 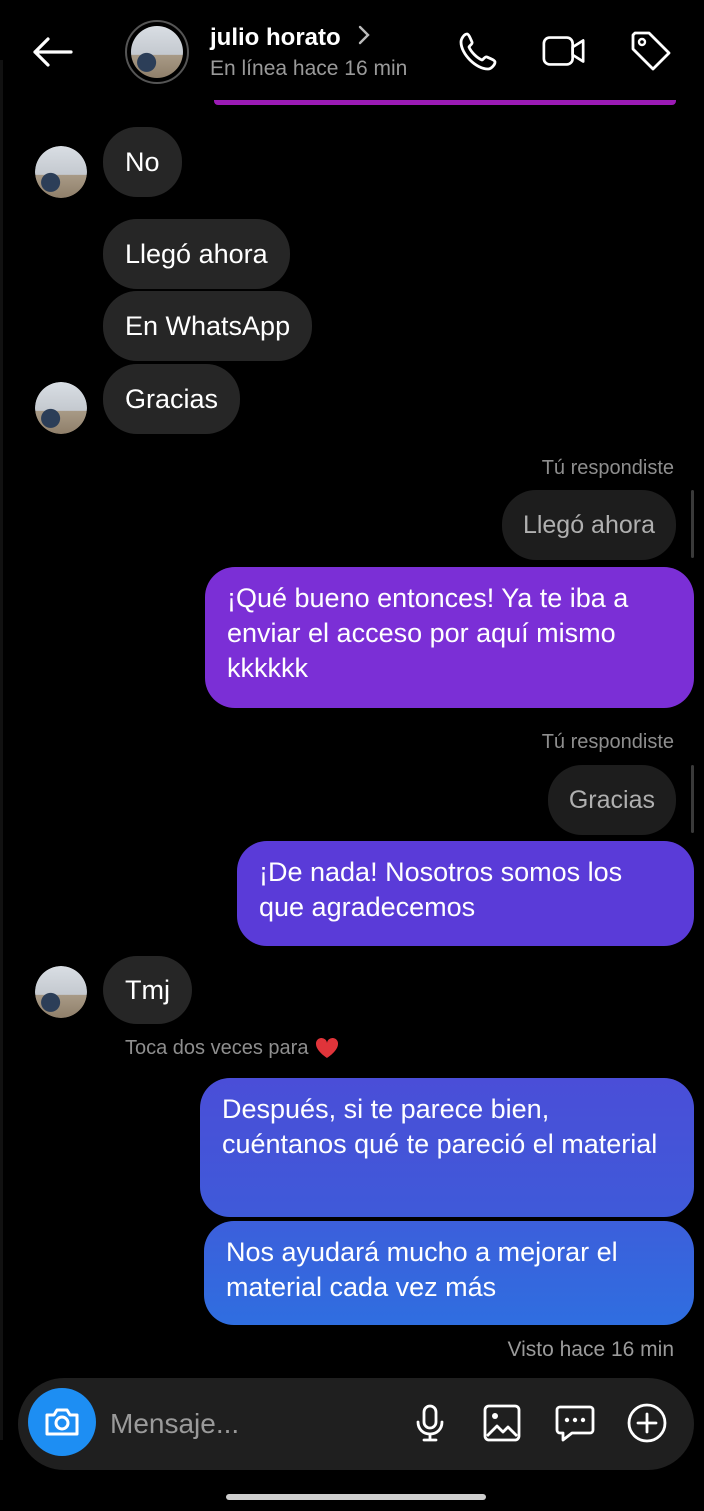 I want to click on tag-icon, so click(x=651, y=51).